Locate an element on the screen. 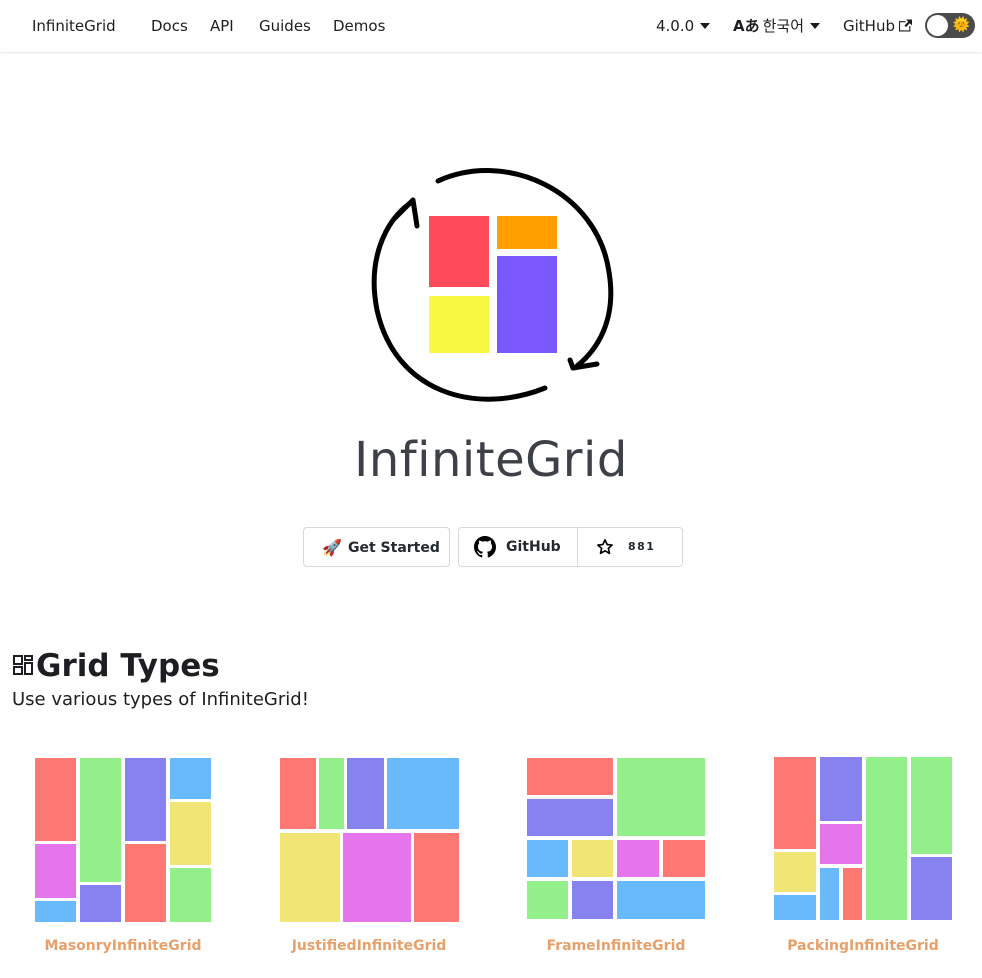  masonry-preview is located at coordinates (123, 840).